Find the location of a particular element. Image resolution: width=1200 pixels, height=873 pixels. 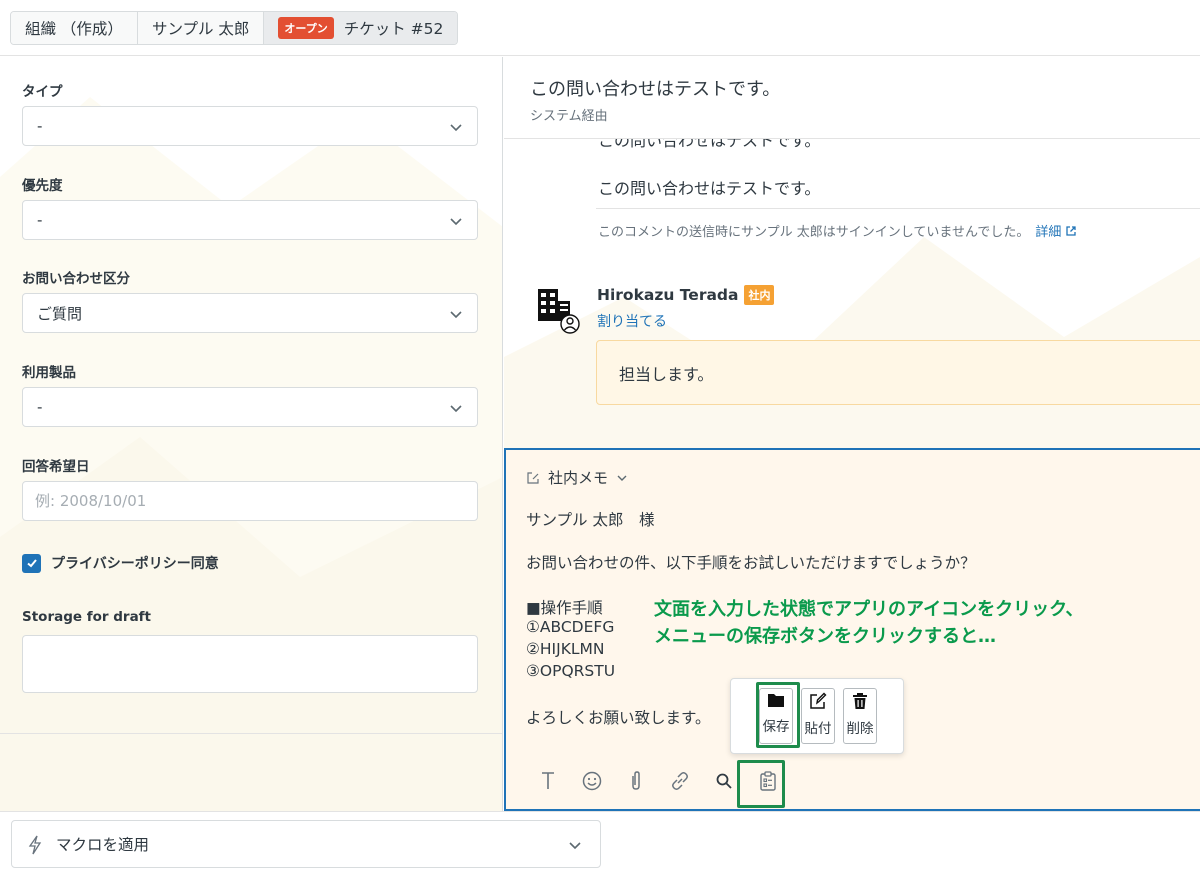

due-date-input is located at coordinates (250, 501).